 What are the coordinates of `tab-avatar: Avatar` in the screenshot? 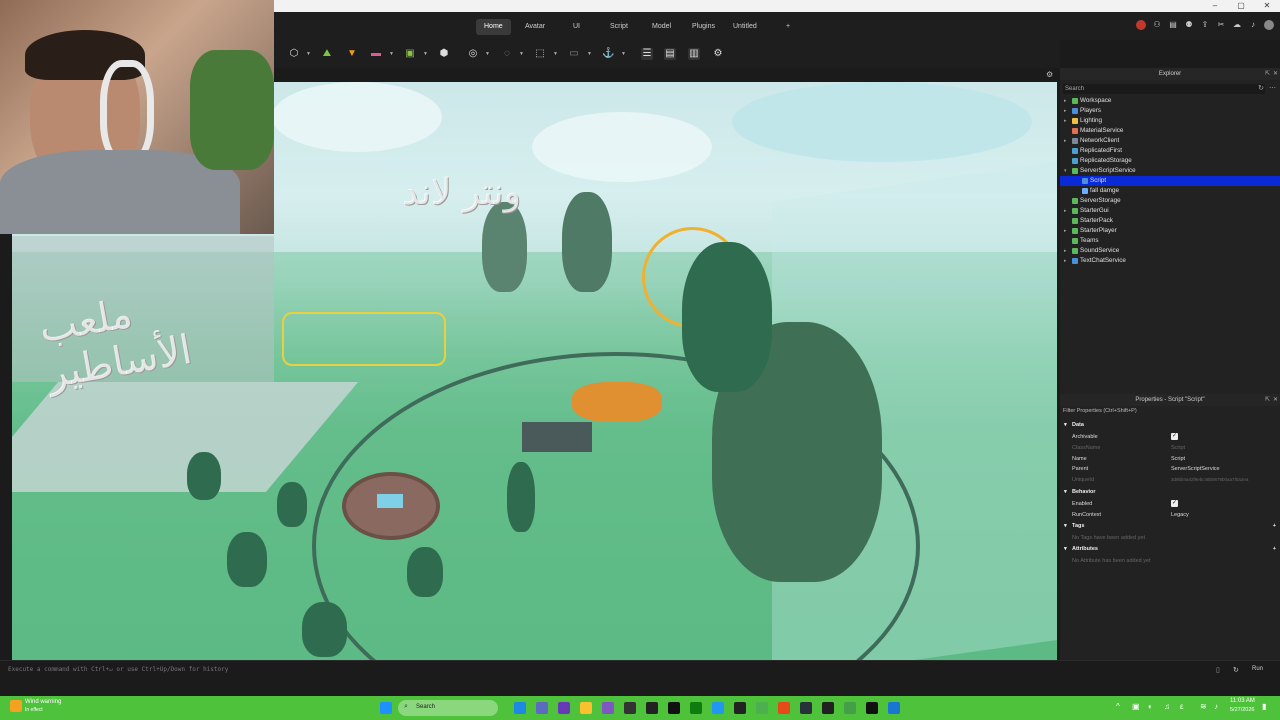 It's located at (535, 27).